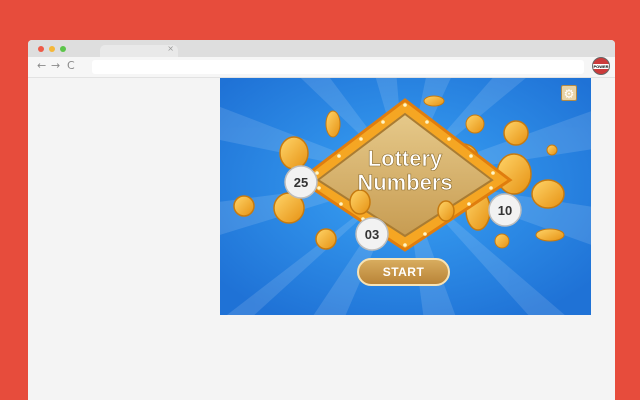  Describe the element at coordinates (41, 49) in the screenshot. I see `close-window-button` at that location.